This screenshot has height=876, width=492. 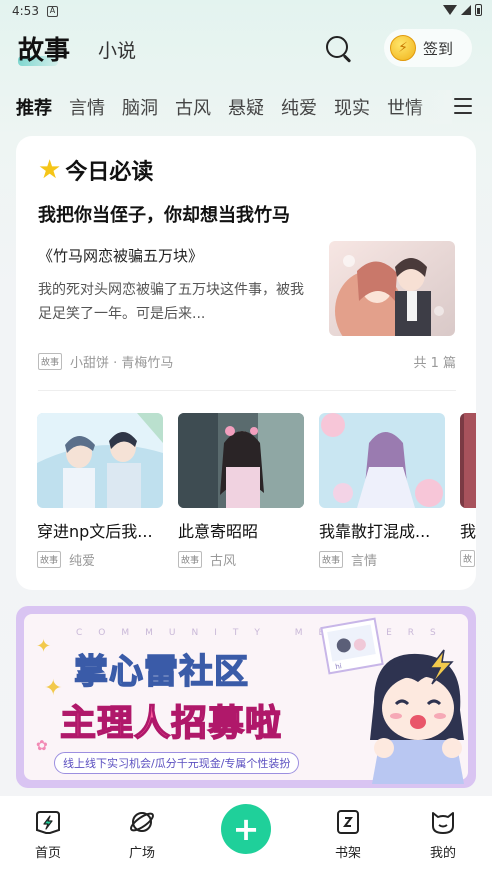 I want to click on bottom-nav: 首页 广场 + 书架 我的, so click(x=246, y=836).